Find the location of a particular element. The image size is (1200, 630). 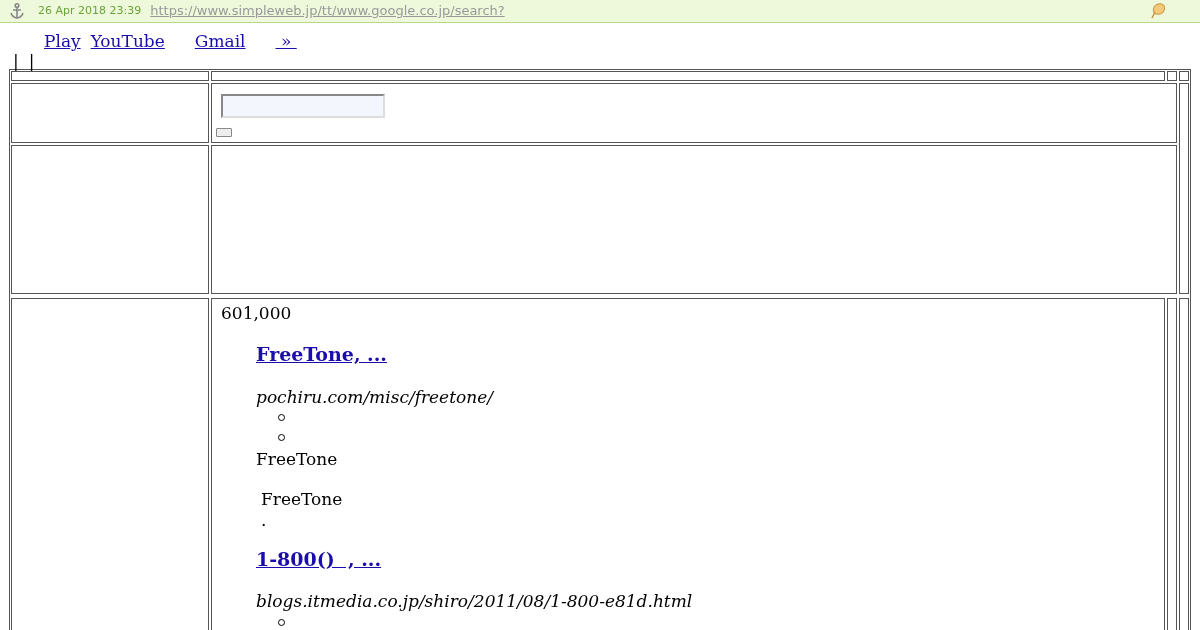

nav-link: » is located at coordinates (286, 41).